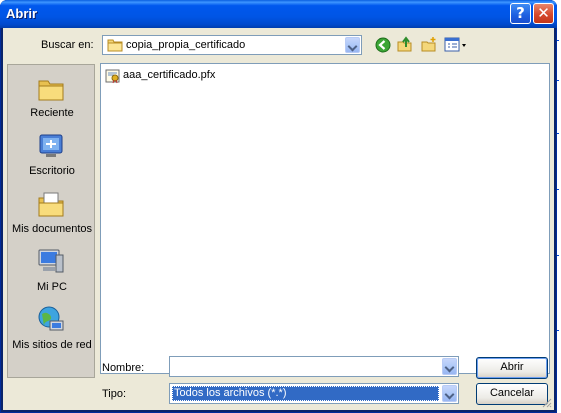  Describe the element at coordinates (429, 44) in the screenshot. I see `new-folder-icon` at that location.